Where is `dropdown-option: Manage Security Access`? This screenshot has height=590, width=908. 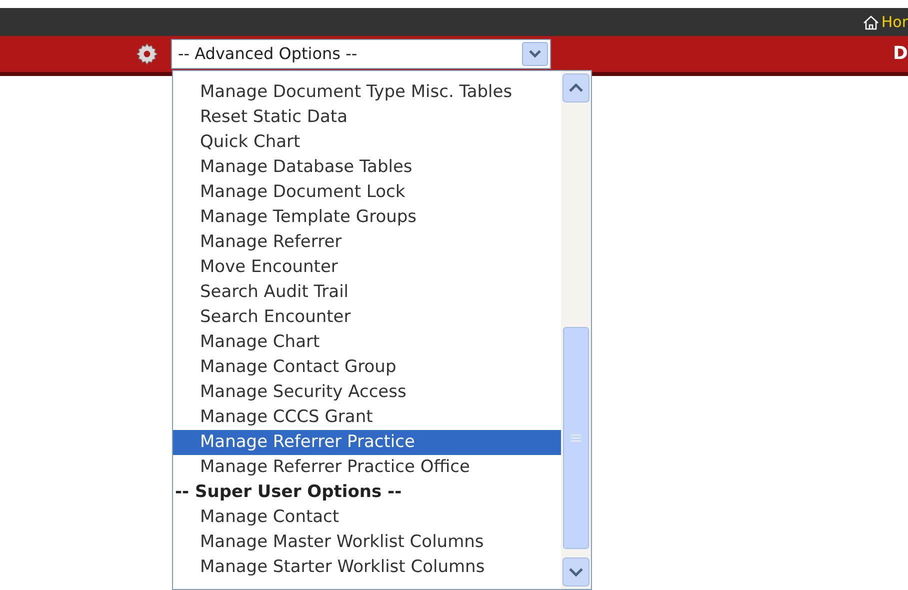 dropdown-option: Manage Security Access is located at coordinates (367, 392).